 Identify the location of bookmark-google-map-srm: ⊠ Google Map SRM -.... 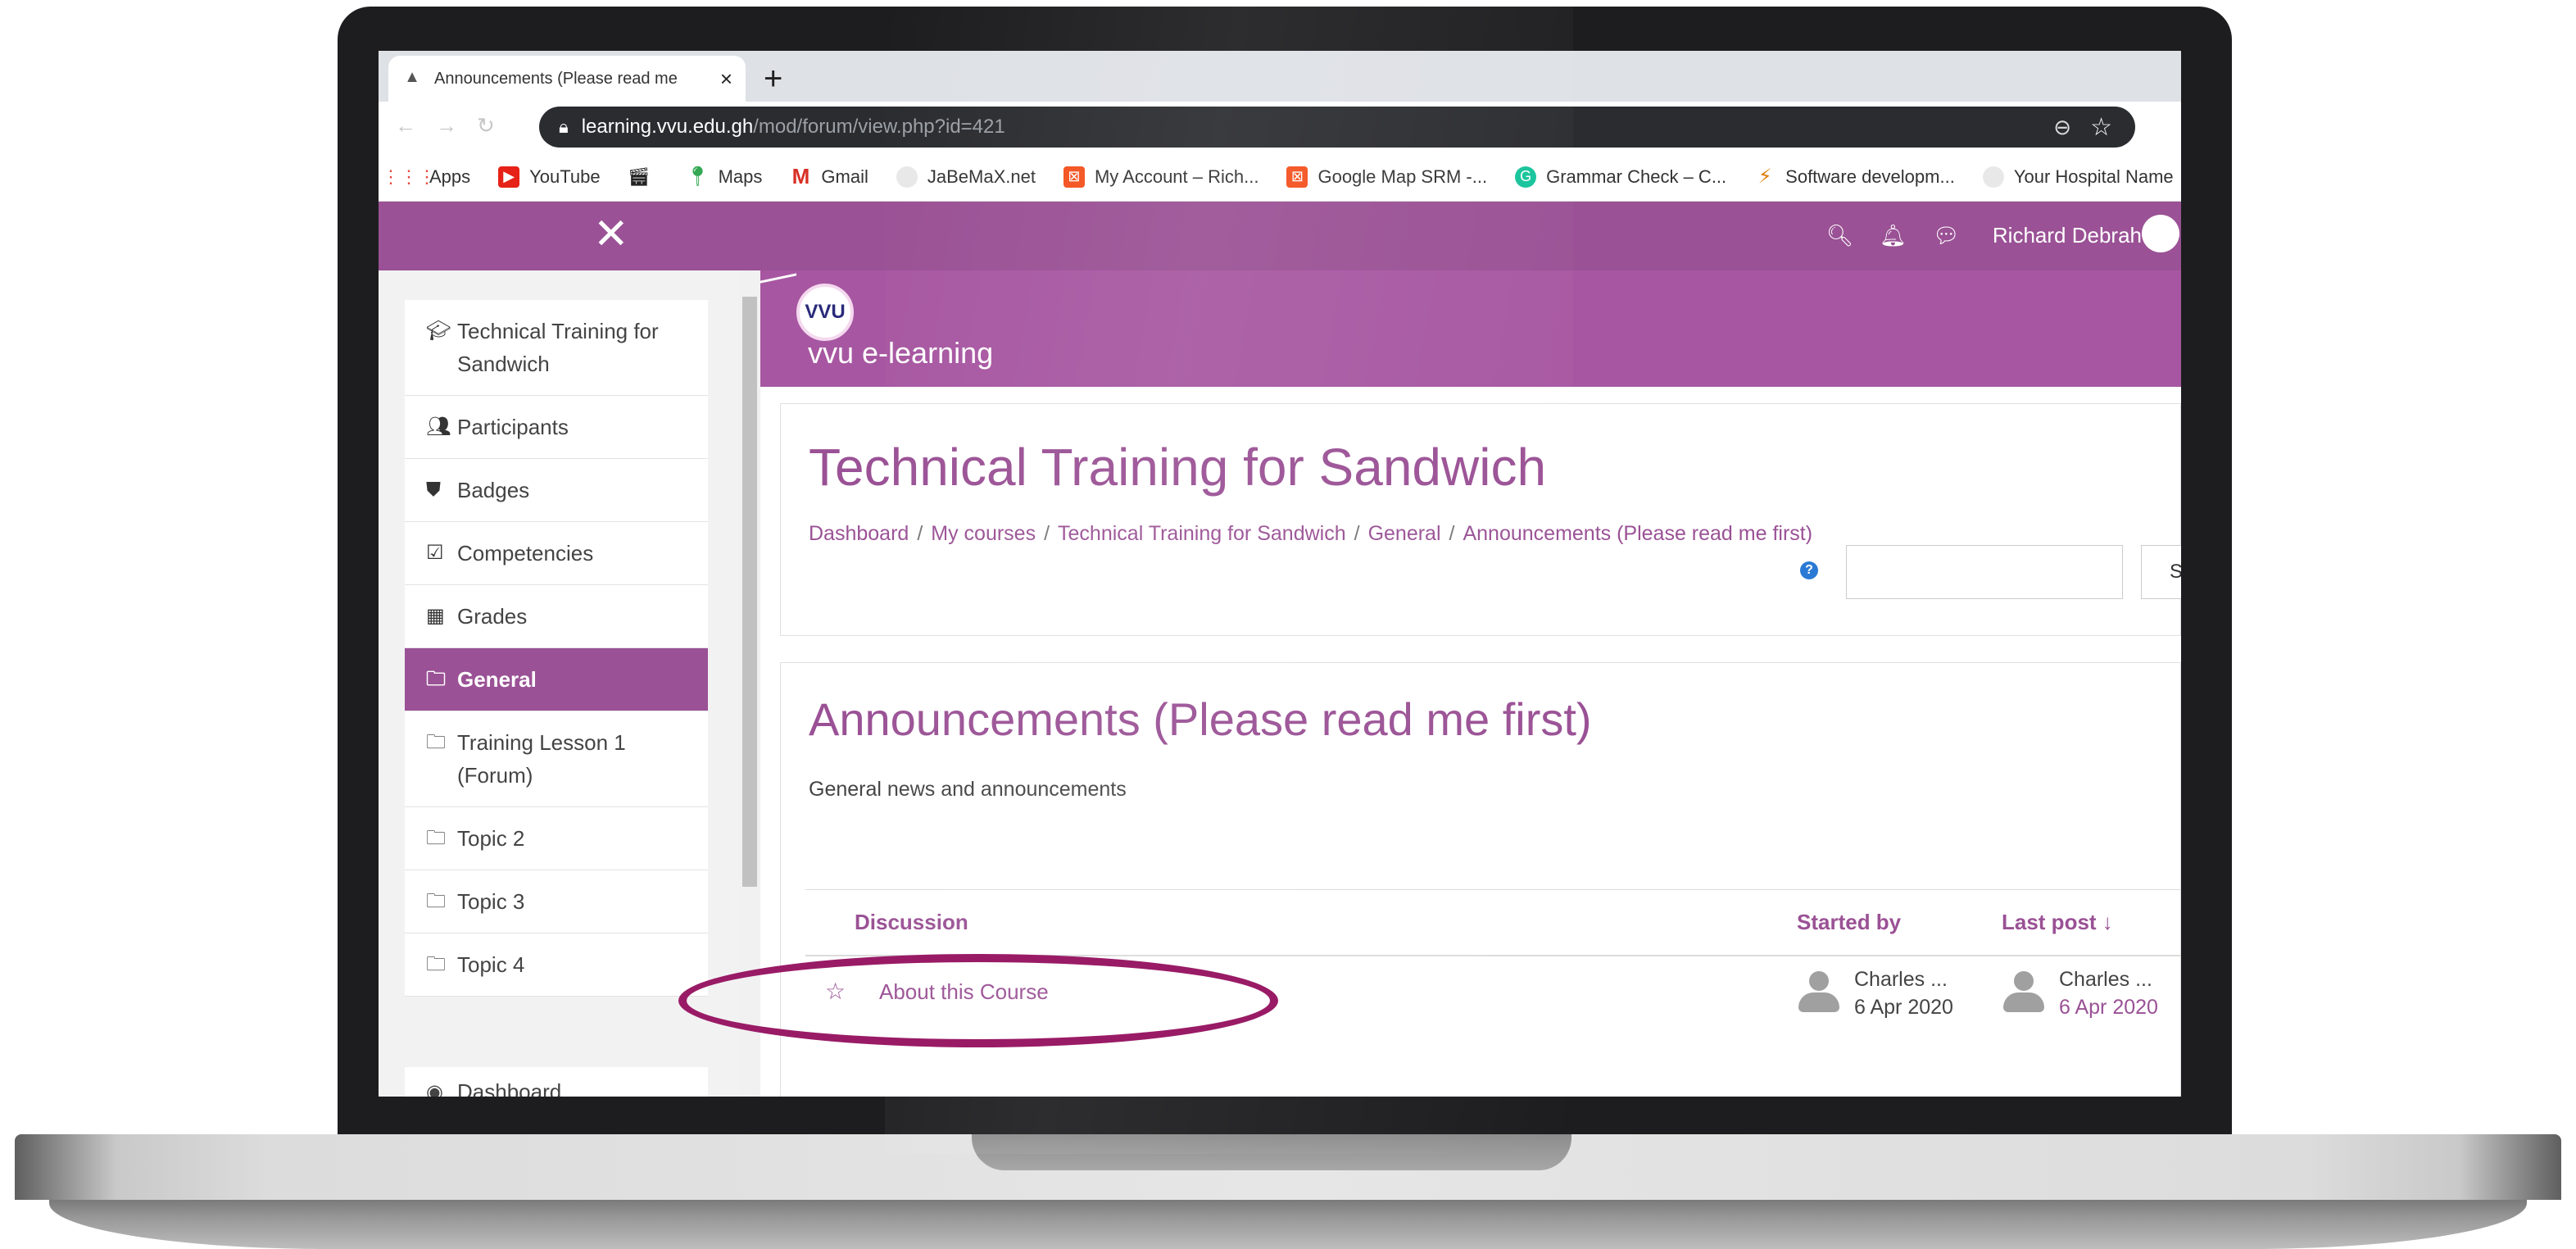
(1386, 177).